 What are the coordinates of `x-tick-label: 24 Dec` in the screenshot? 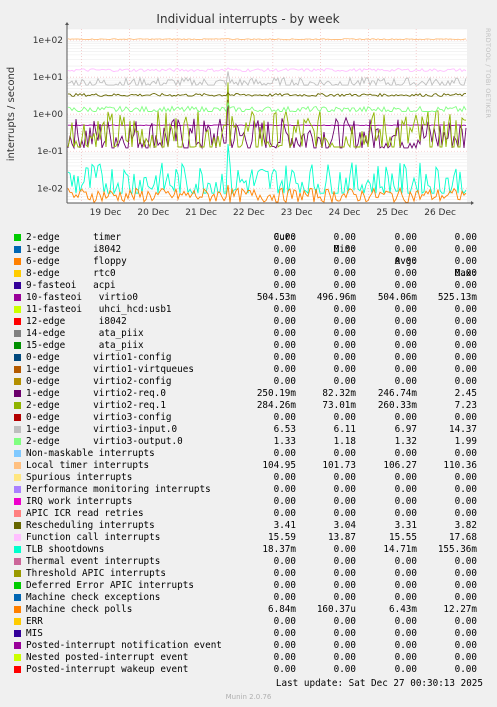 It's located at (345, 213).